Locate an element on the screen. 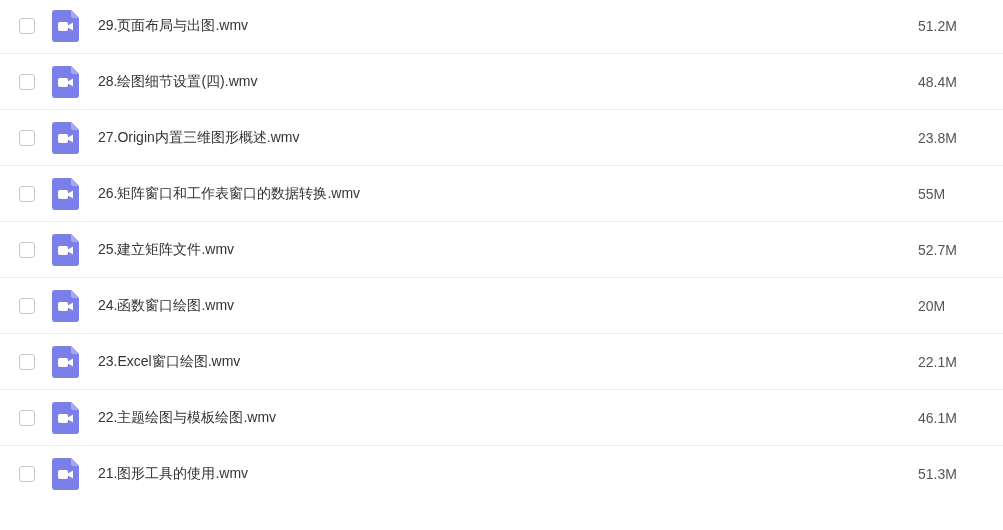 The image size is (1003, 530). file-name: 29.页面布局与出图.wmv is located at coordinates (508, 25).